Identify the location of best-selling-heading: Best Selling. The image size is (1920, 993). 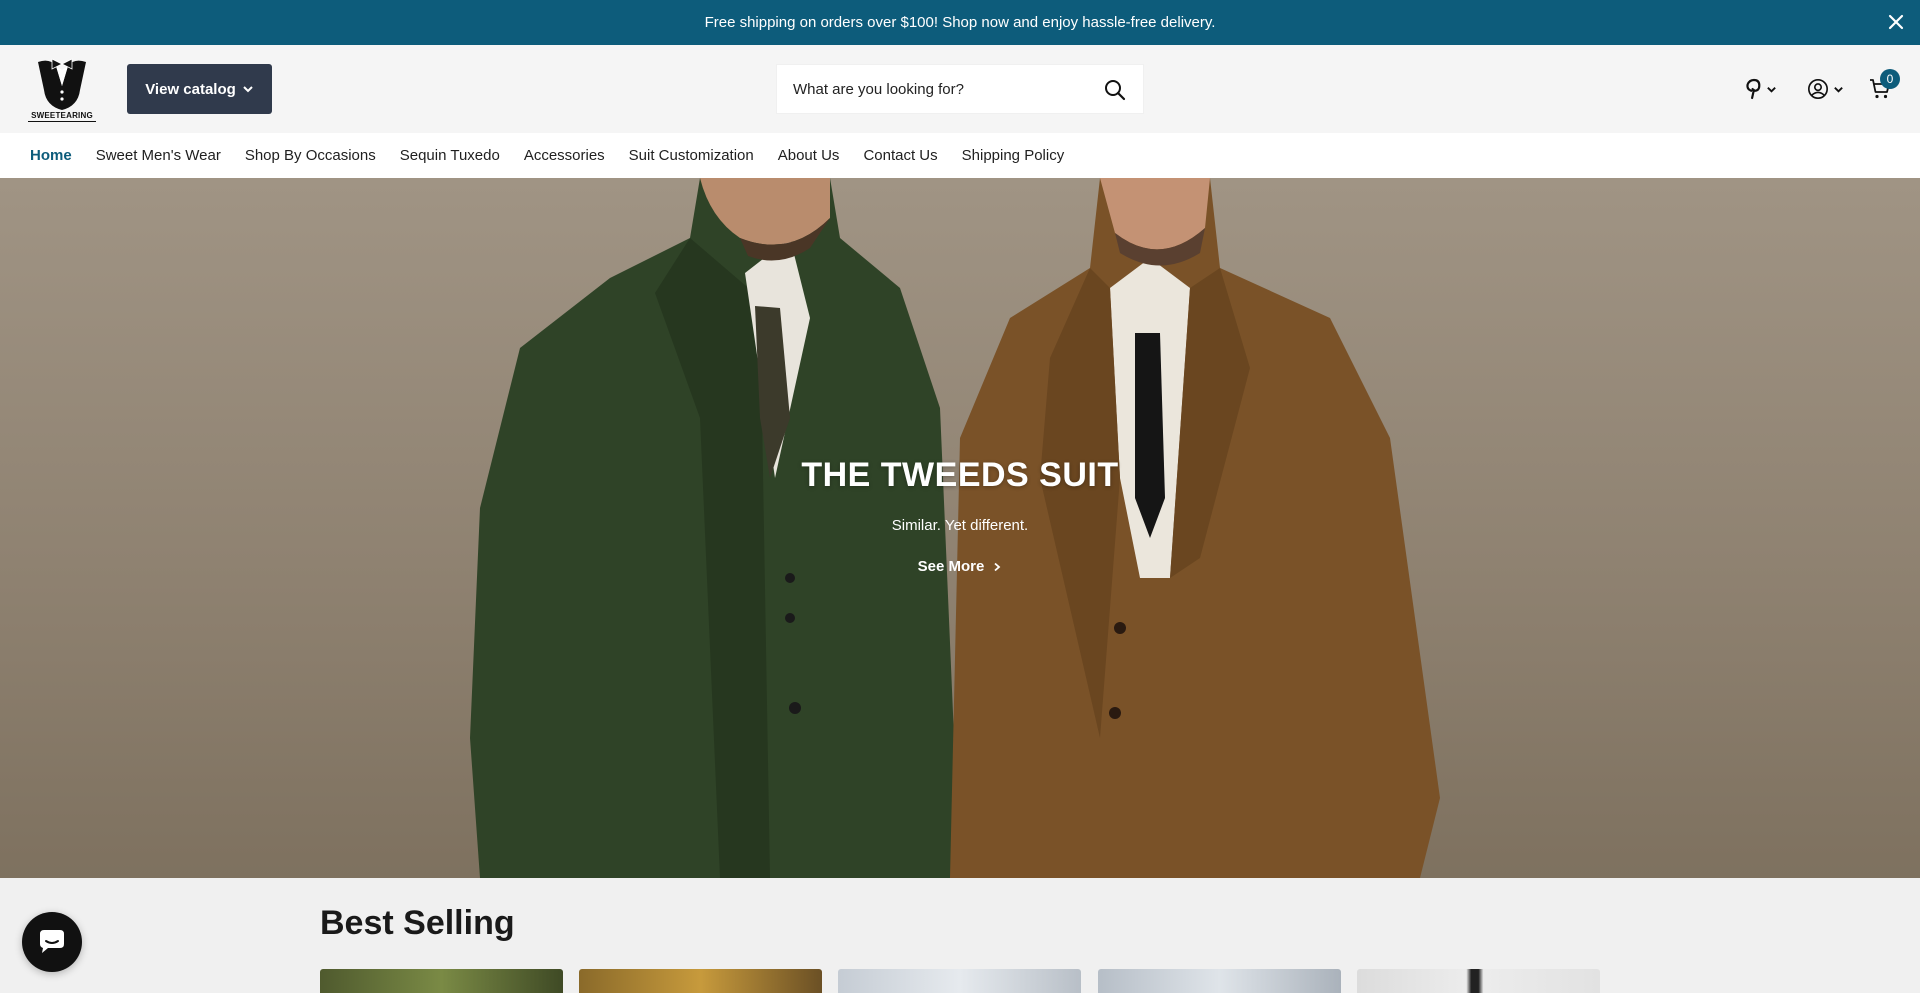
(417, 923).